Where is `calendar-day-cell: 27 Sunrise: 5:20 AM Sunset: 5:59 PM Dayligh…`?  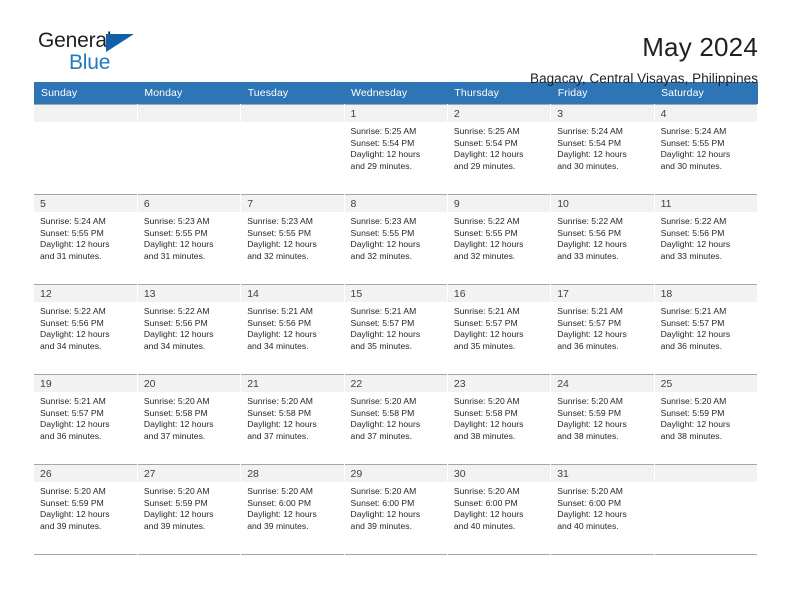
calendar-day-cell: 27 Sunrise: 5:20 AM Sunset: 5:59 PM Dayligh… is located at coordinates (189, 509).